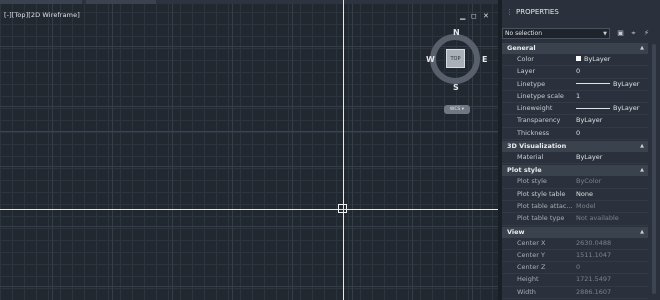 The image size is (660, 300). I want to click on section-header-plot-style: Plot style ▲, so click(575, 171).